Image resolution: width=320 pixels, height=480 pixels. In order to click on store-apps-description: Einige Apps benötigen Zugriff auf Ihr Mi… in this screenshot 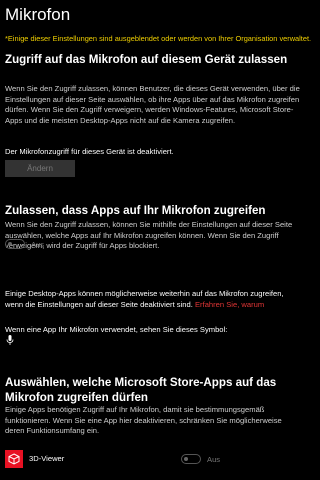, I will do `click(143, 420)`.